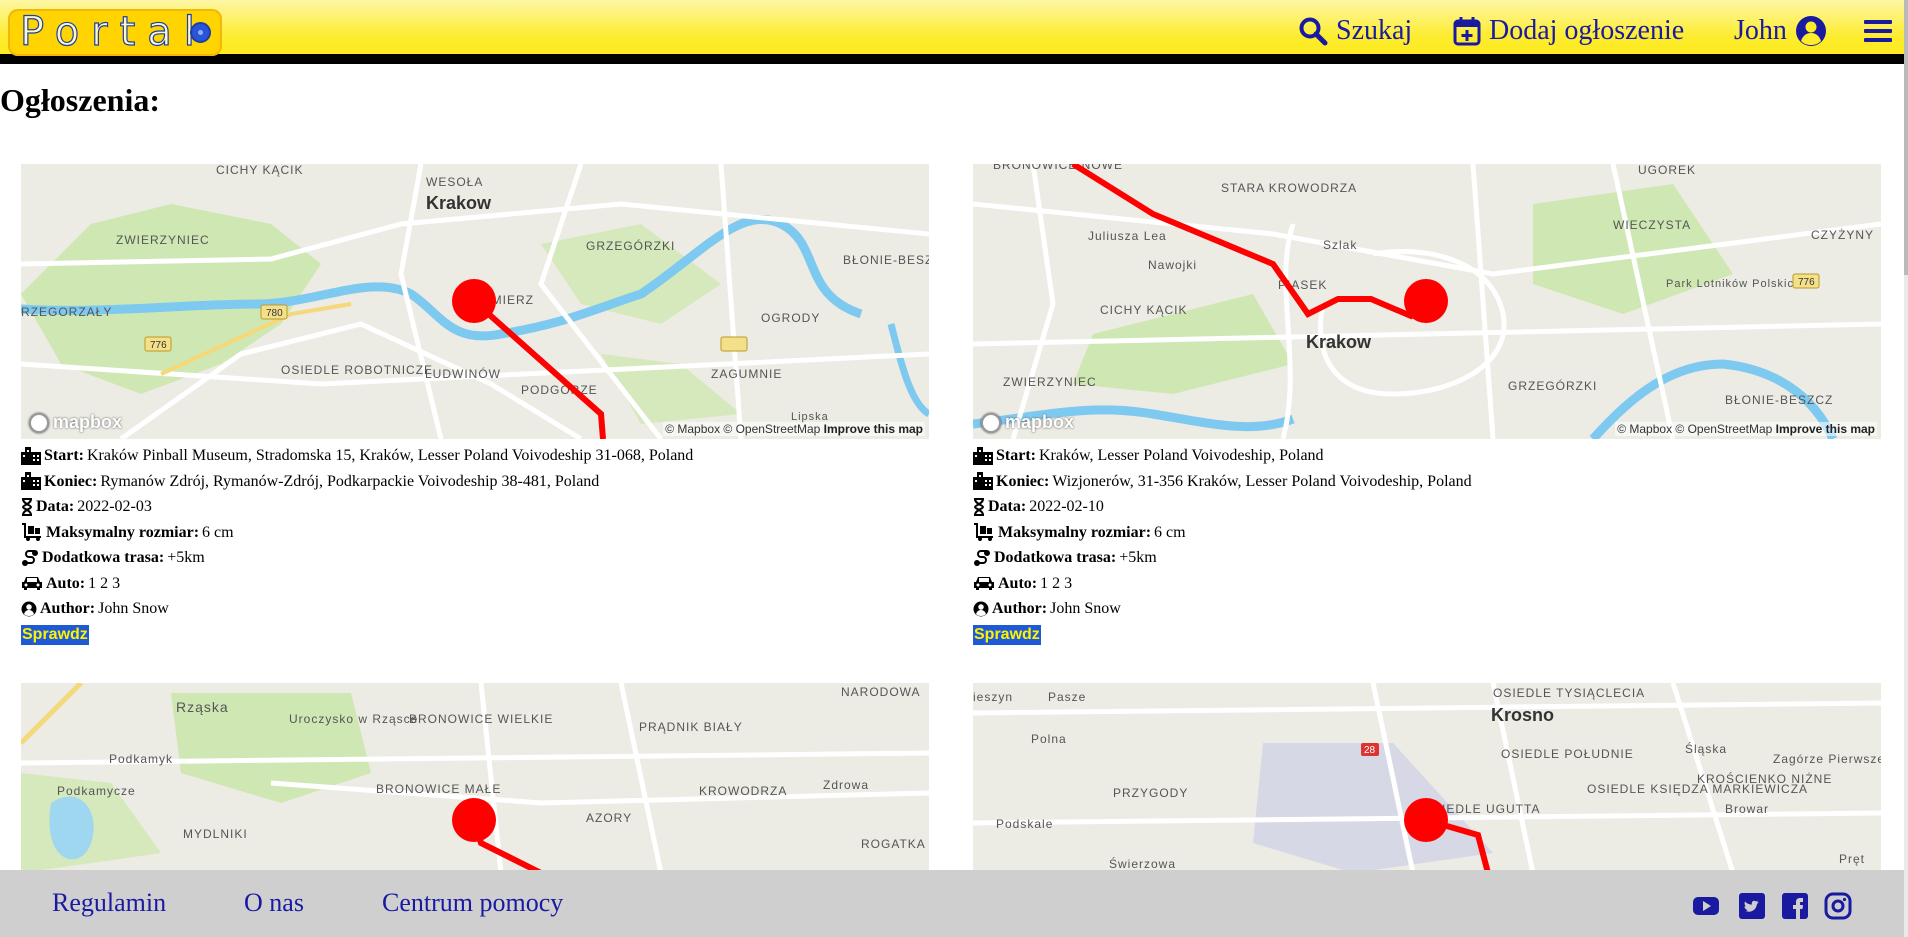 This screenshot has width=1908, height=937. What do you see at coordinates (1906, 468) in the screenshot?
I see `page-scrollbar` at bounding box center [1906, 468].